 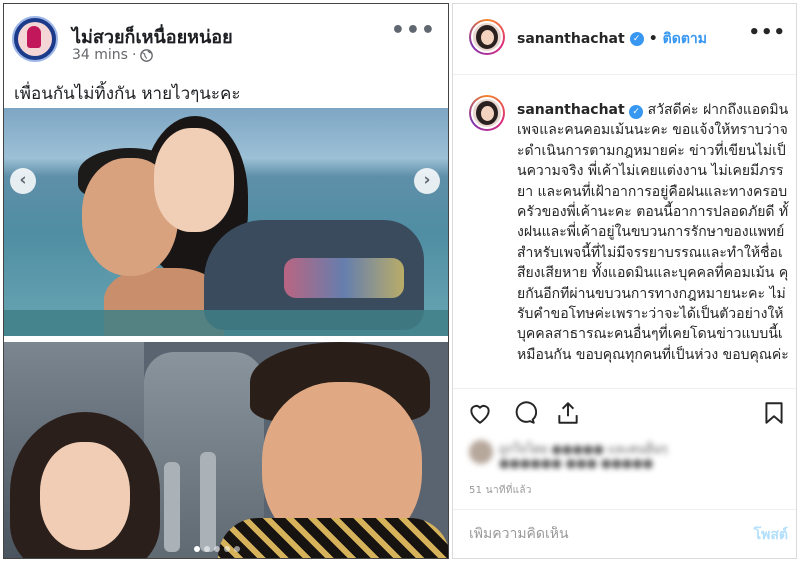 I want to click on carousel-dots, so click(x=217, y=549).